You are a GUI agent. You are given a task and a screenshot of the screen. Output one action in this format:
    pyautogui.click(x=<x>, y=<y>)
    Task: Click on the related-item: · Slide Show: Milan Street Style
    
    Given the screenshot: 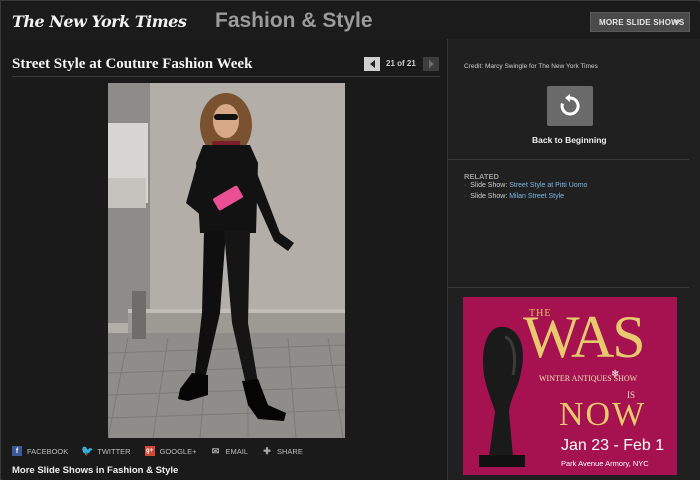 What is the action you would take?
    pyautogui.click(x=514, y=196)
    